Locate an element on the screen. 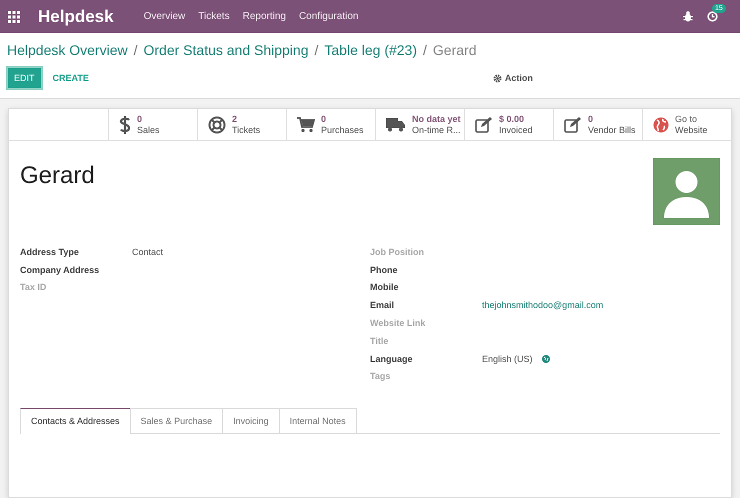 This screenshot has width=740, height=498. stat-button: Go to Website is located at coordinates (686, 124).